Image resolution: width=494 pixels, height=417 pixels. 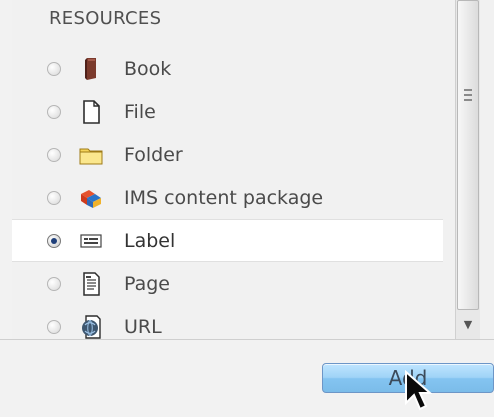 What do you see at coordinates (143, 326) in the screenshot?
I see `option-label: URL` at bounding box center [143, 326].